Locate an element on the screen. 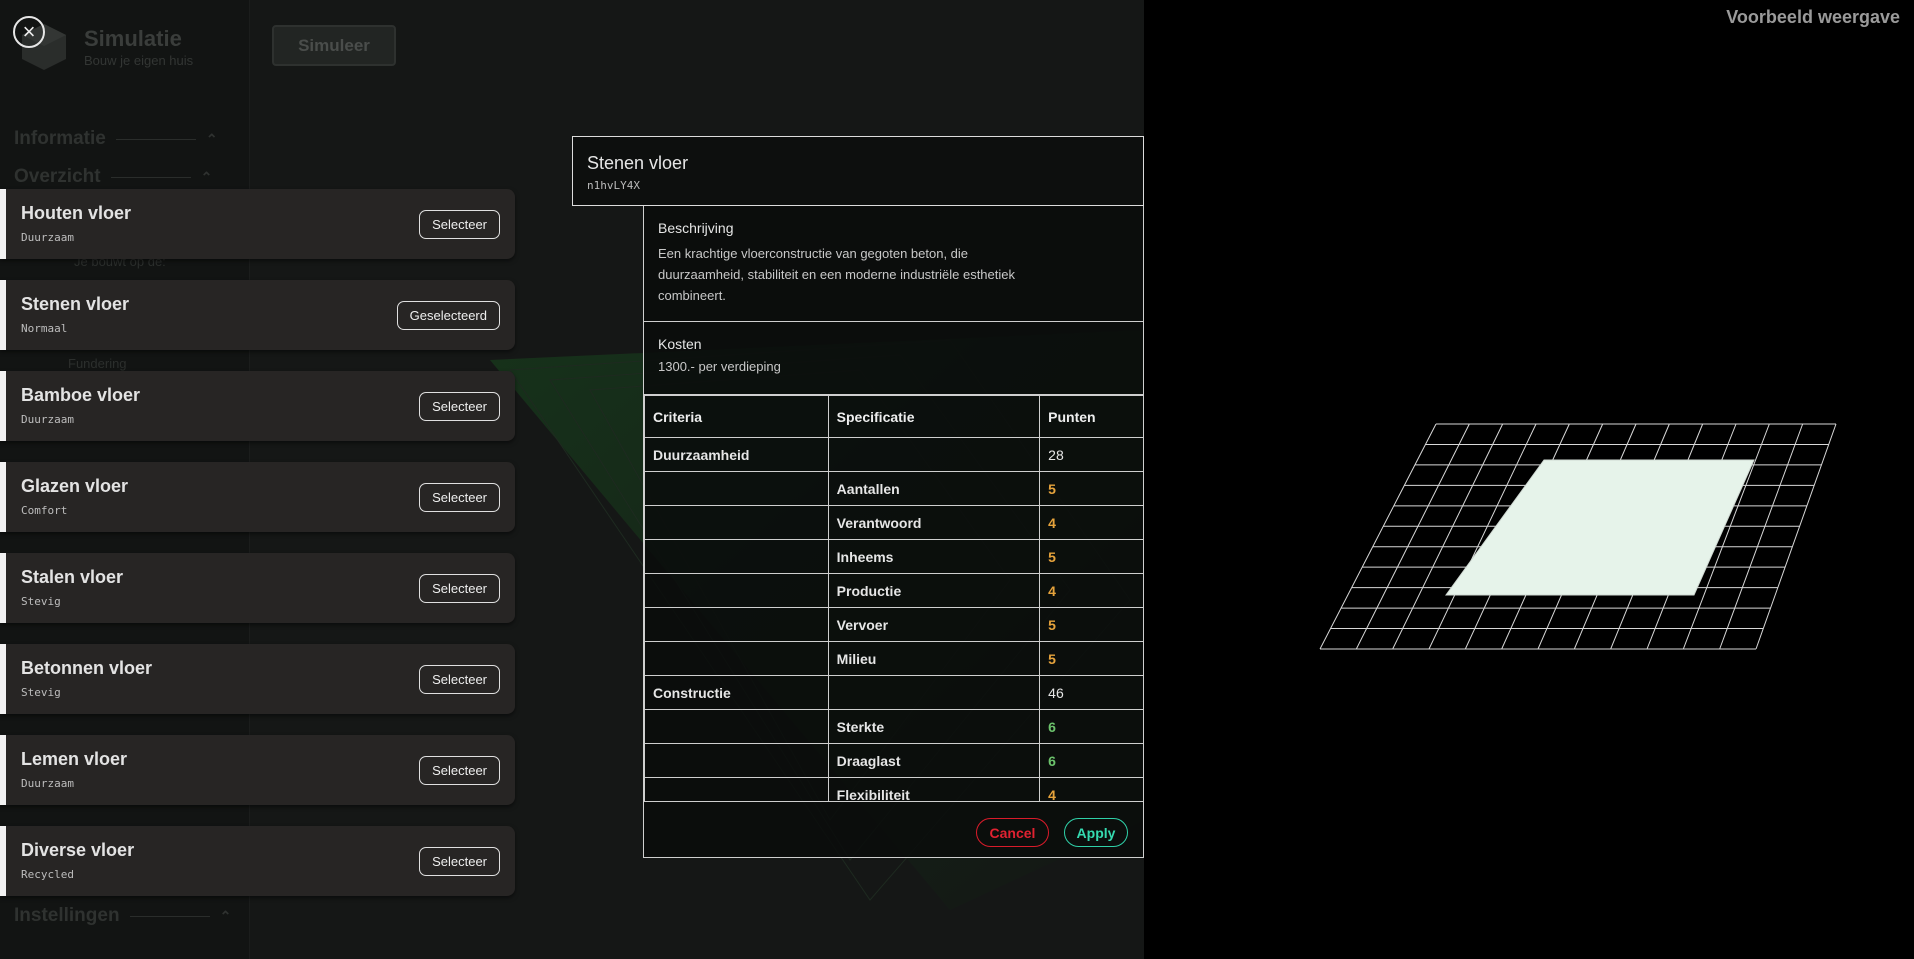 Image resolution: width=1914 pixels, height=959 pixels. selected-button: Geselecteerd is located at coordinates (448, 315).